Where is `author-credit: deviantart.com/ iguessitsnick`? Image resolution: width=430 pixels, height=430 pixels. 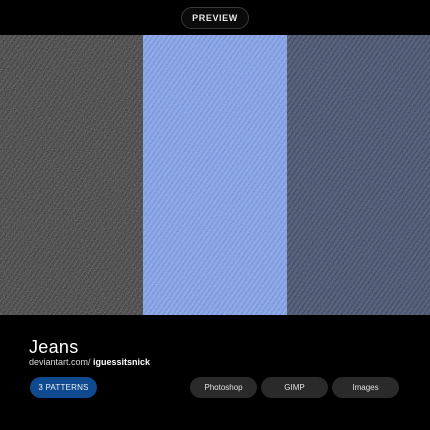 author-credit: deviantart.com/ iguessitsnick is located at coordinates (89, 362).